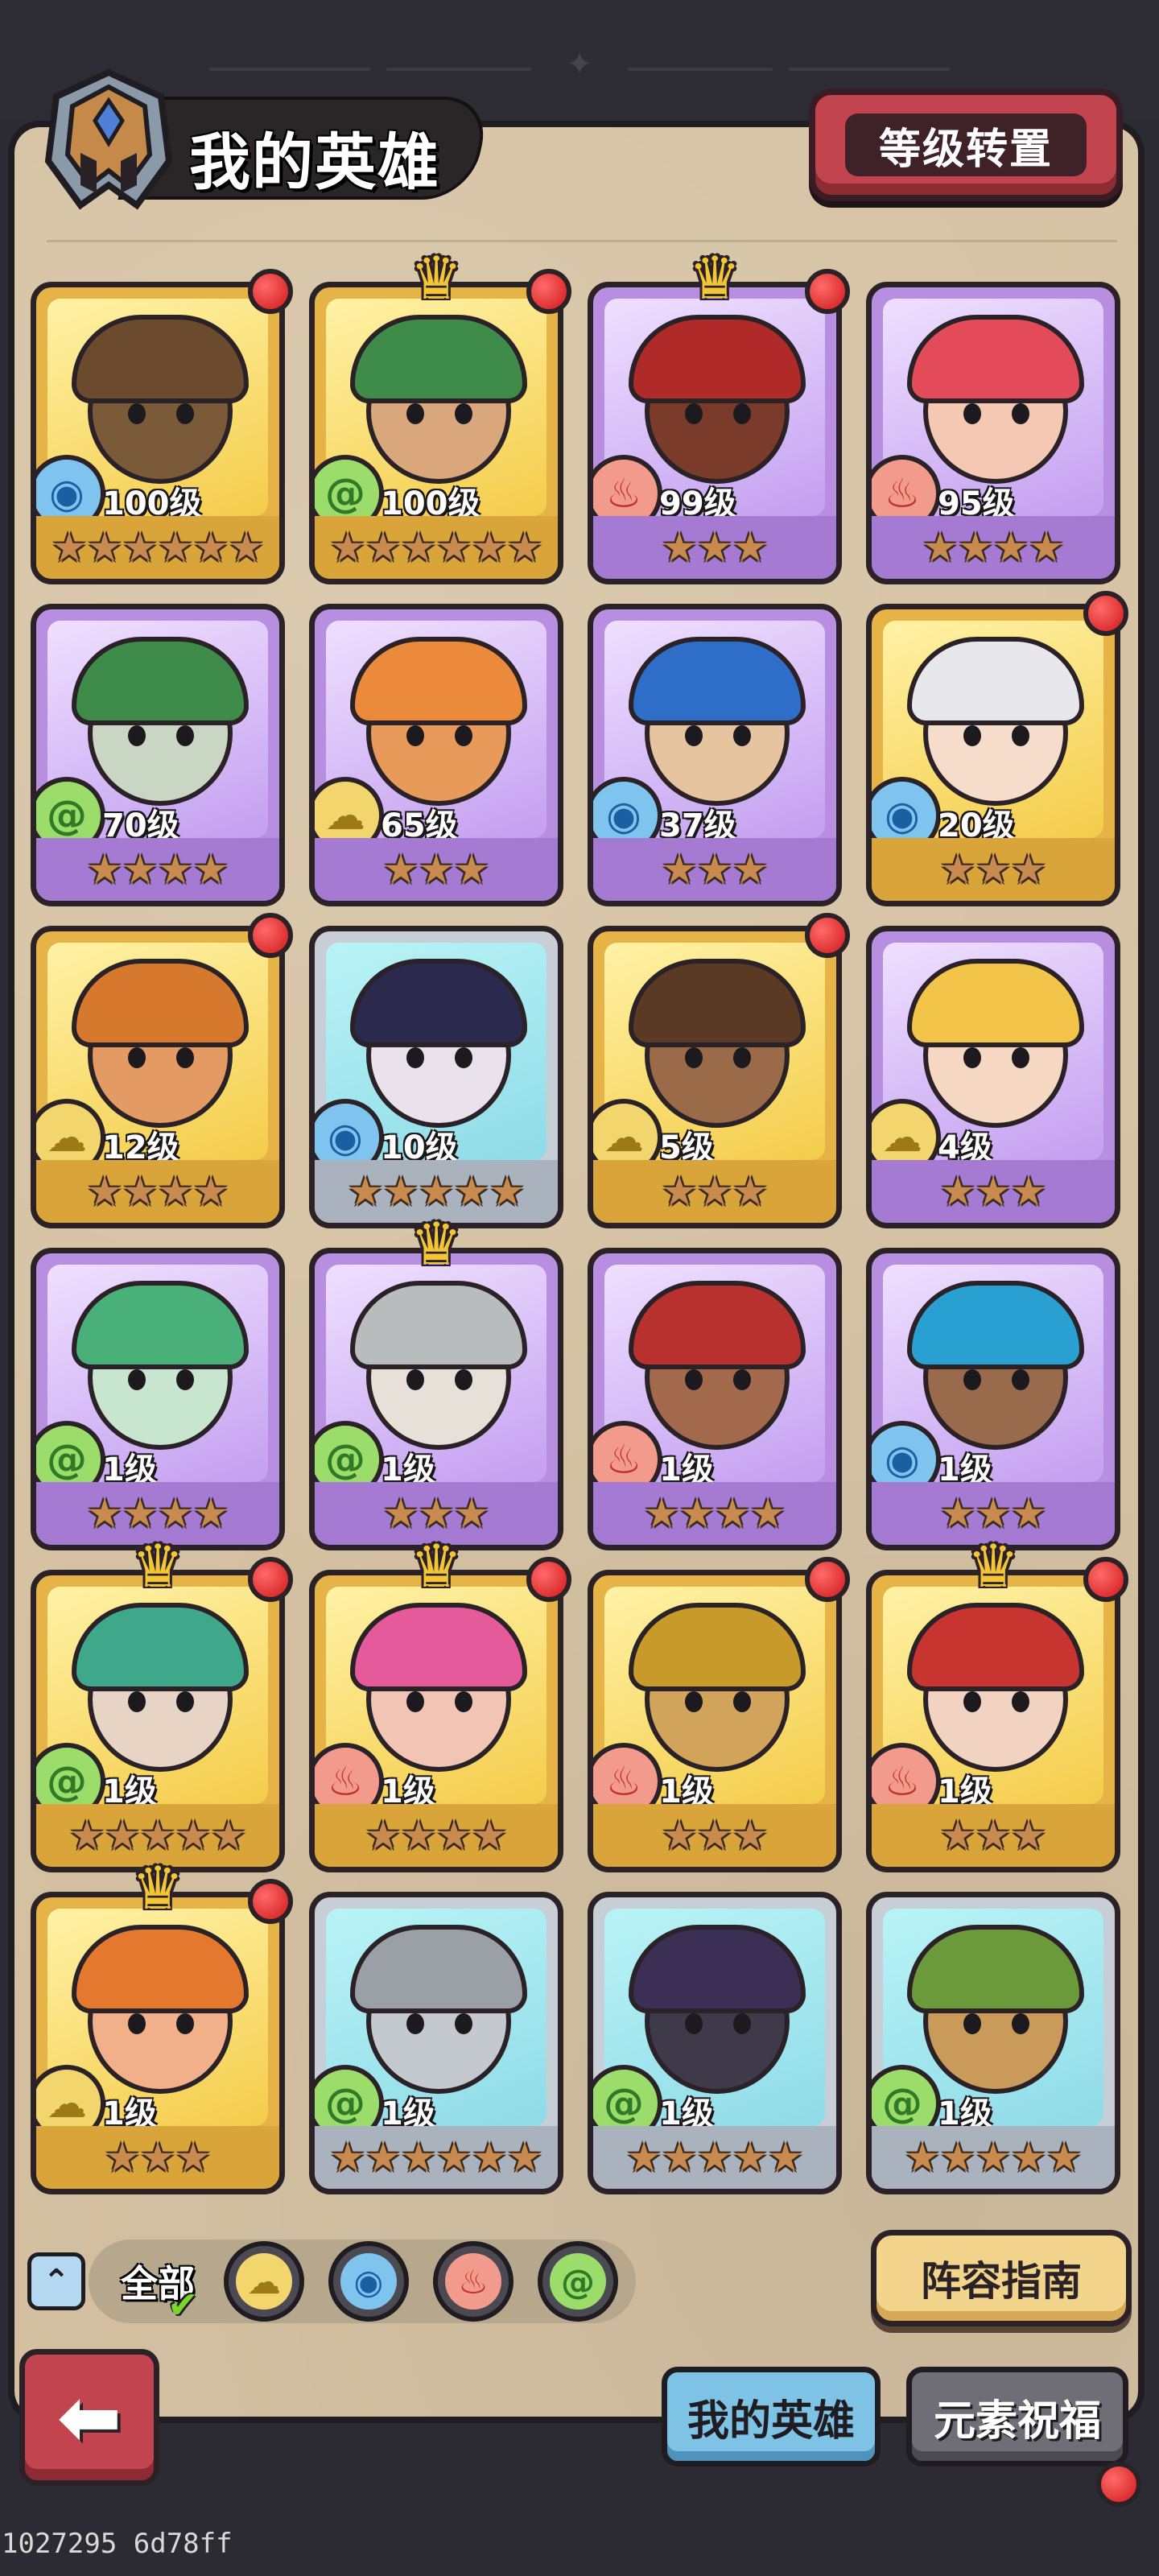  I want to click on decor-dash, so click(700, 69).